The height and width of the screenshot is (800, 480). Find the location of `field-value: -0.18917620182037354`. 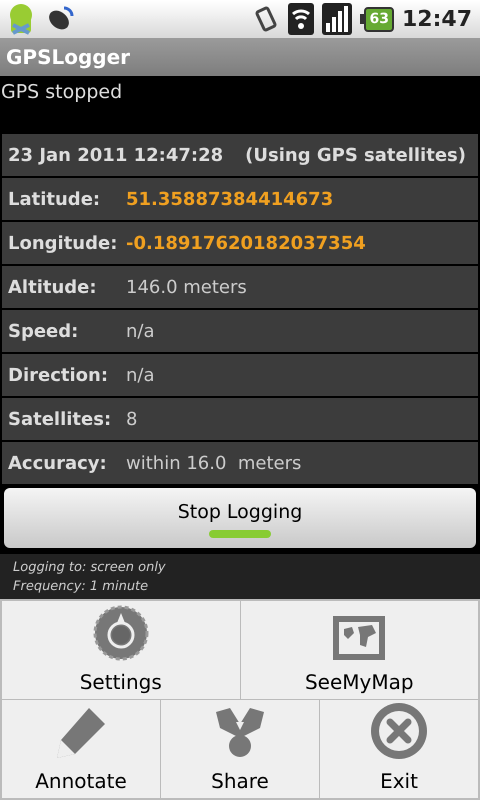

field-value: -0.18917620182037354 is located at coordinates (246, 244).